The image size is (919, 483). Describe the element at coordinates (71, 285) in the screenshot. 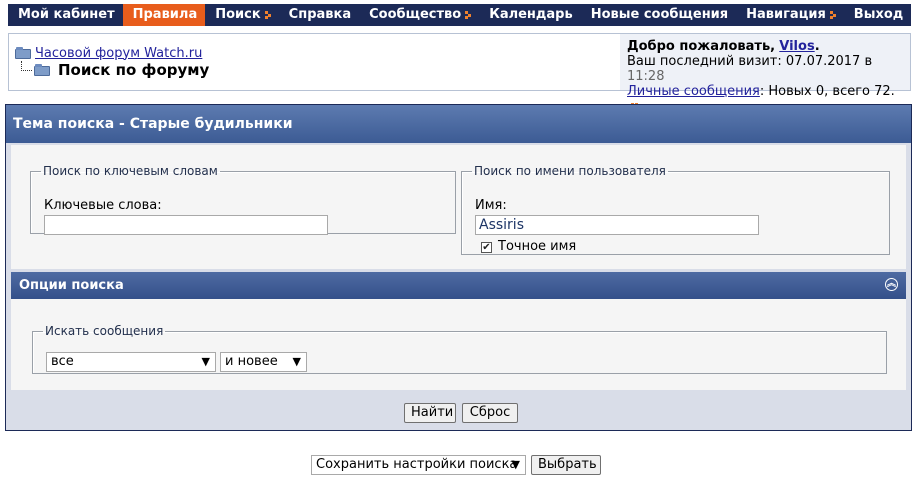

I see `options-title: Опции поиска` at that location.